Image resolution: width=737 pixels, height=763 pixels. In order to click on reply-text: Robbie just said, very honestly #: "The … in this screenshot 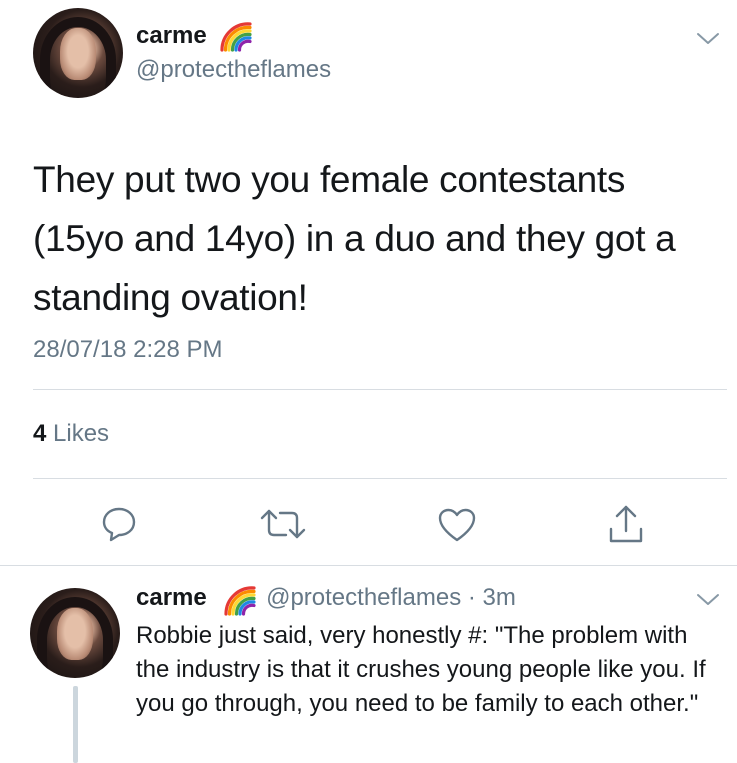, I will do `click(421, 669)`.